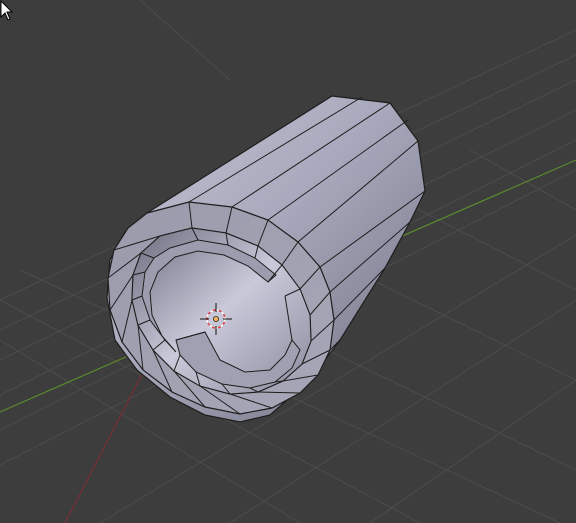 This screenshot has height=523, width=576. What do you see at coordinates (215, 318) in the screenshot?
I see `object-origin-dot` at bounding box center [215, 318].